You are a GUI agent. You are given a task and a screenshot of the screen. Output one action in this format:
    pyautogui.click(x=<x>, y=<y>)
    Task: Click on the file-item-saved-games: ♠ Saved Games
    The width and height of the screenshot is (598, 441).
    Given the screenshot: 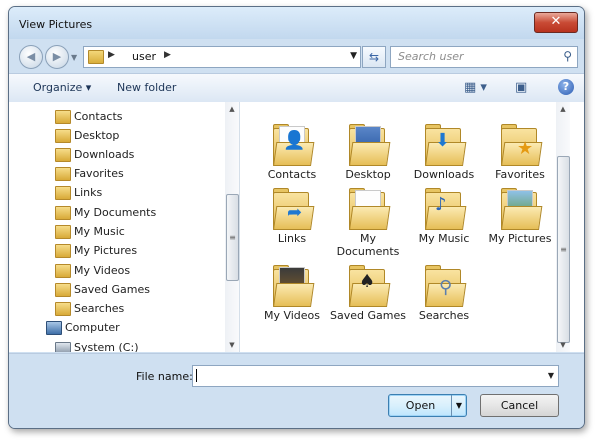 What is the action you would take?
    pyautogui.click(x=368, y=293)
    